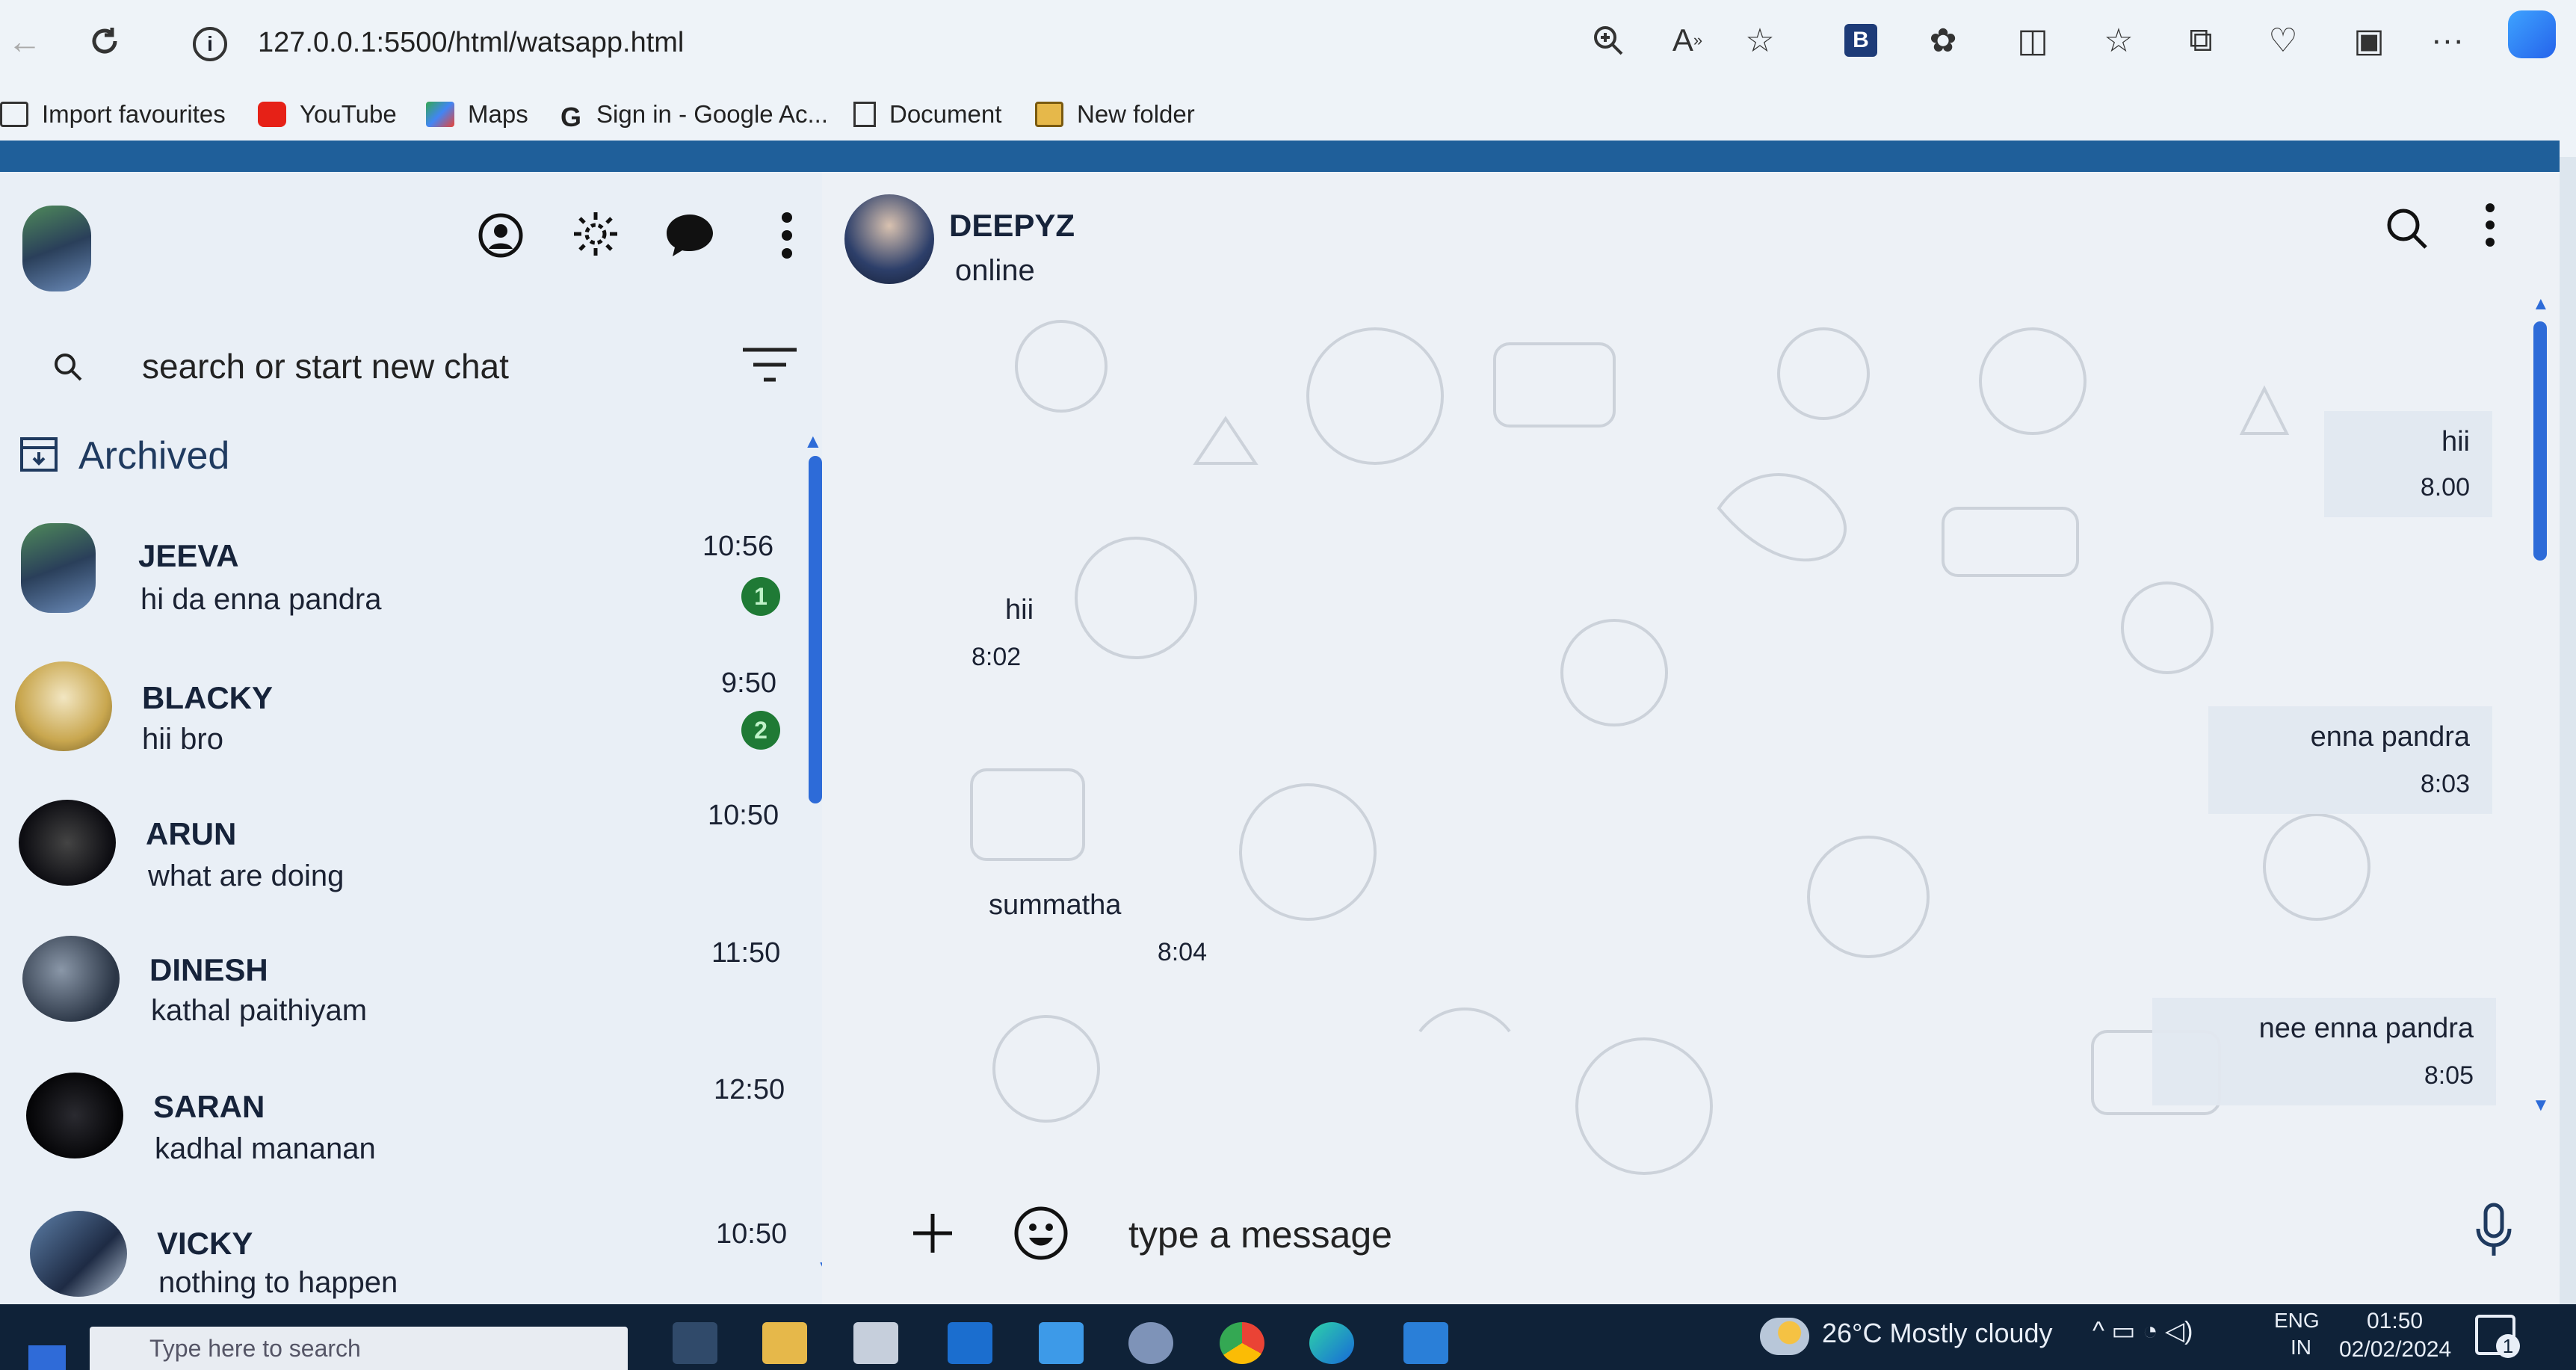 This screenshot has height=1370, width=2576. I want to click on chat-name: DINESH, so click(209, 969).